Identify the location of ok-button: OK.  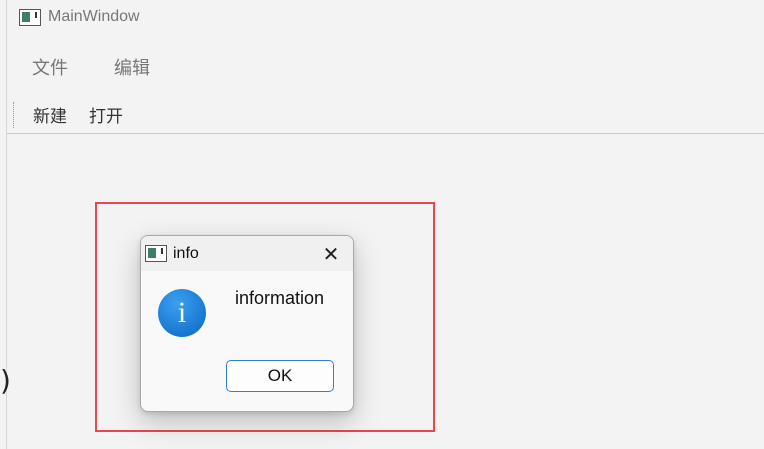
(280, 376).